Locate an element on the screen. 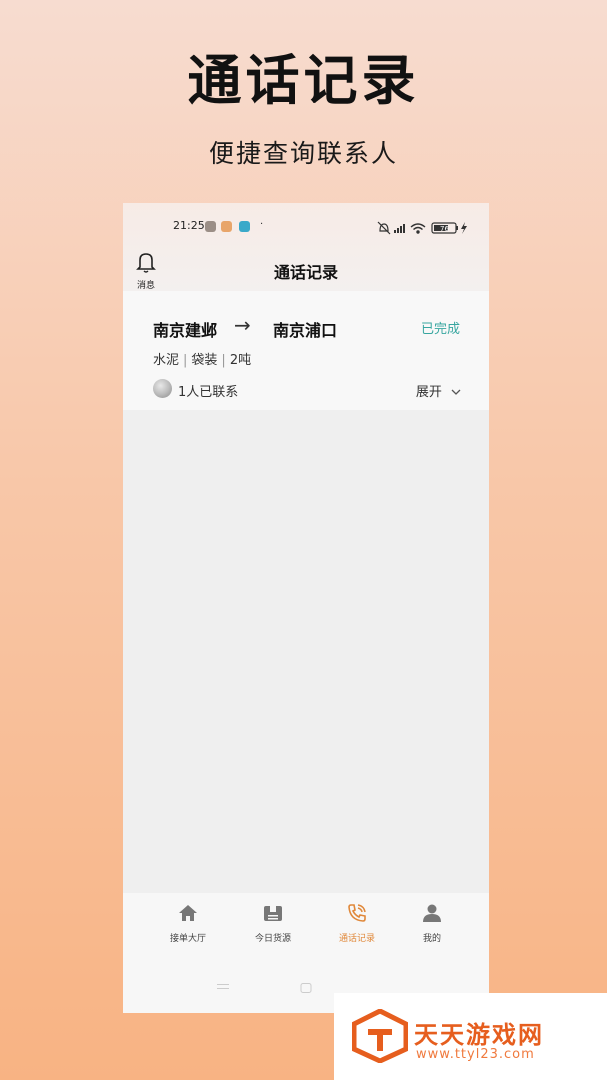 The image size is (607, 1080). tab-mine: 我的 is located at coordinates (432, 924).